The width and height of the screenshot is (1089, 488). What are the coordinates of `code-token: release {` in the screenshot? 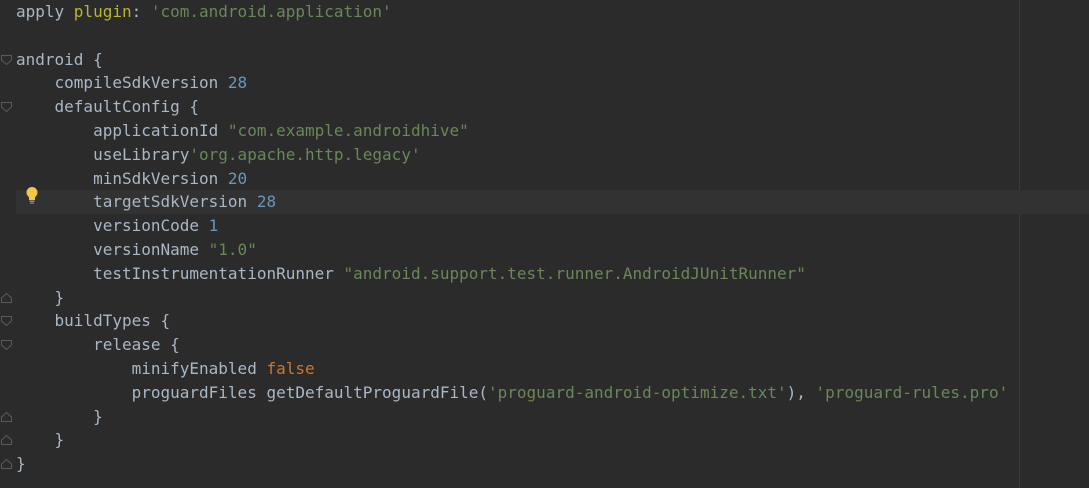 It's located at (98, 345).